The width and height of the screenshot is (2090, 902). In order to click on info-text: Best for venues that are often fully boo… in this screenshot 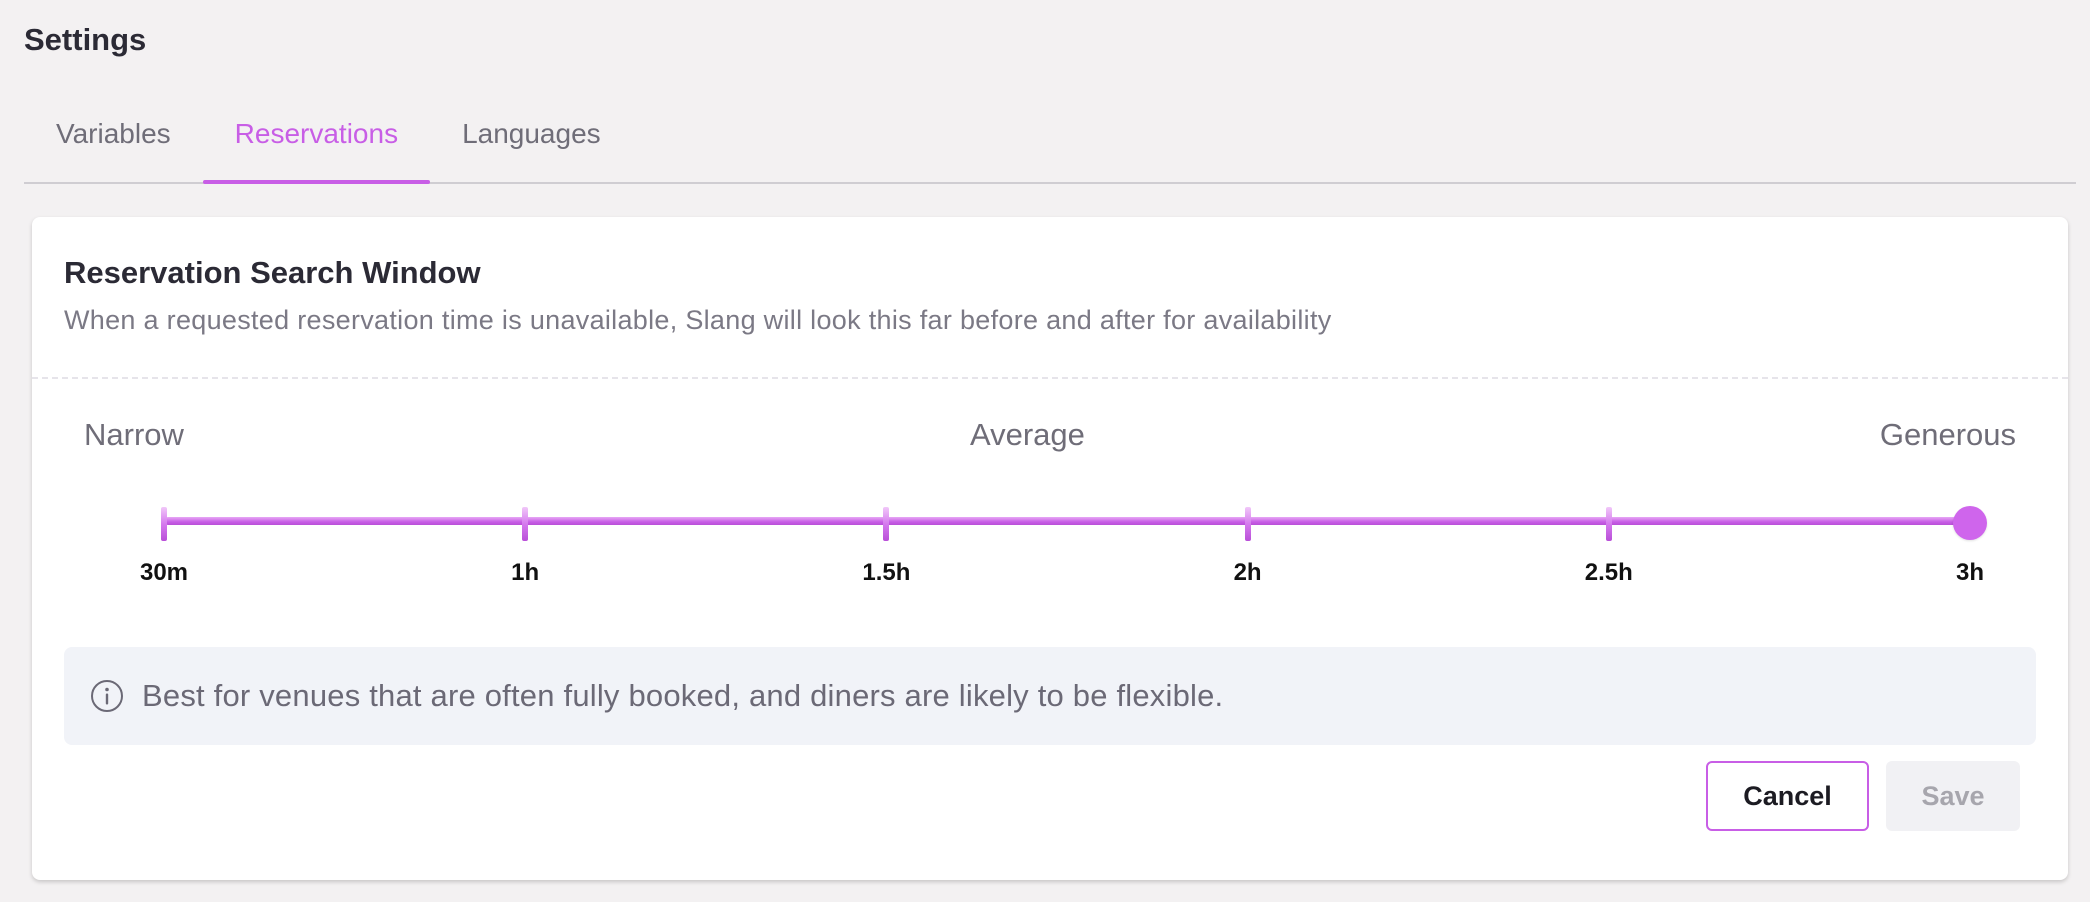, I will do `click(683, 695)`.